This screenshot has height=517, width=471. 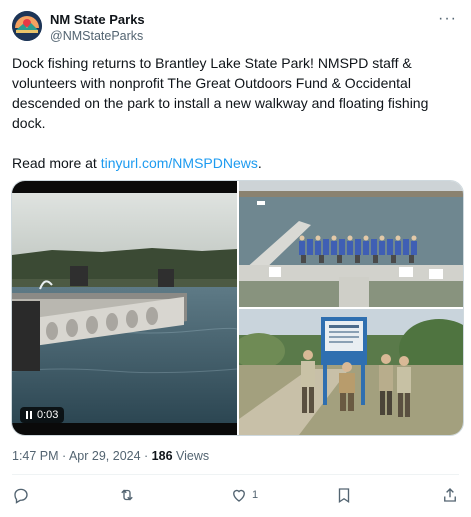 I want to click on read-more-suffix: ., so click(x=259, y=163).